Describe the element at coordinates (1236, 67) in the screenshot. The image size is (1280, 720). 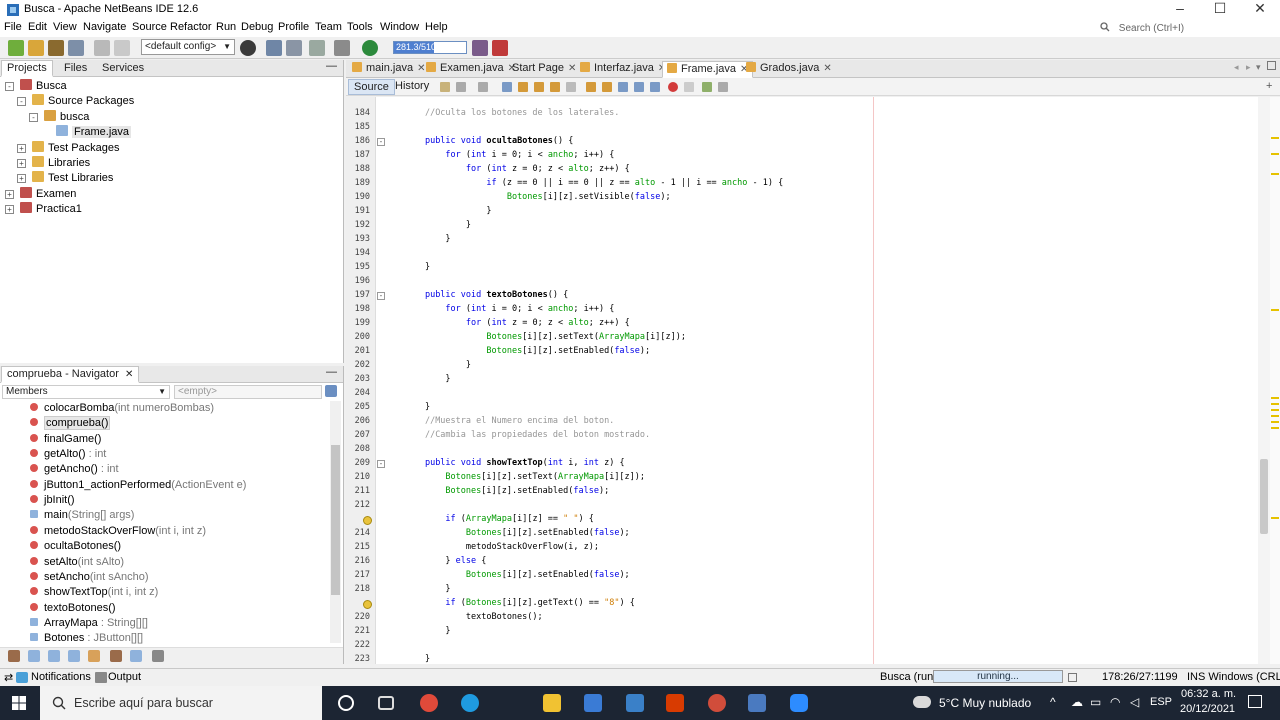
I see `scroll-tabs-left-icon: ◂` at that location.